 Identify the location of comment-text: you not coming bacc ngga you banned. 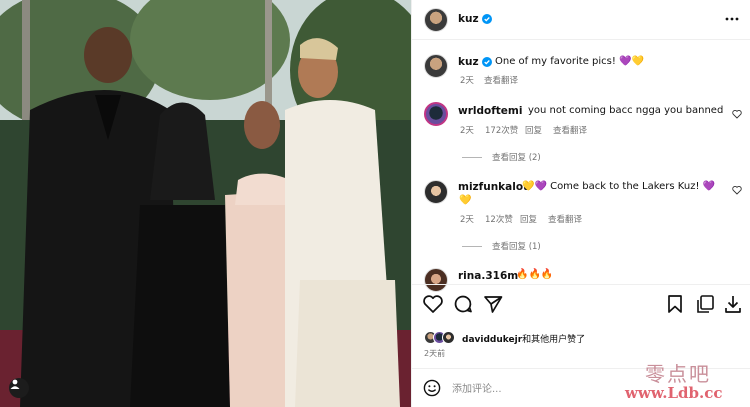
(626, 110).